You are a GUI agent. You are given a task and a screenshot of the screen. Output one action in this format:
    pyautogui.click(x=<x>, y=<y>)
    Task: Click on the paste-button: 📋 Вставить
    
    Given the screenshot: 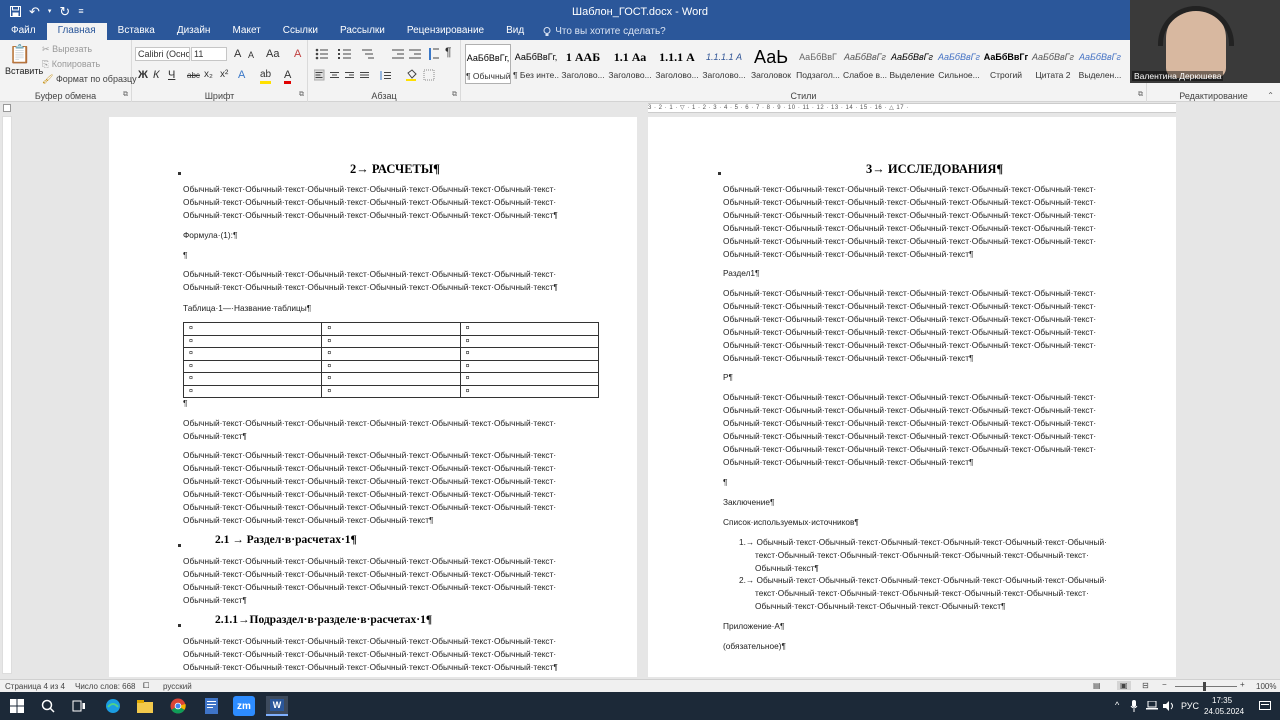 What is the action you would take?
    pyautogui.click(x=24, y=59)
    